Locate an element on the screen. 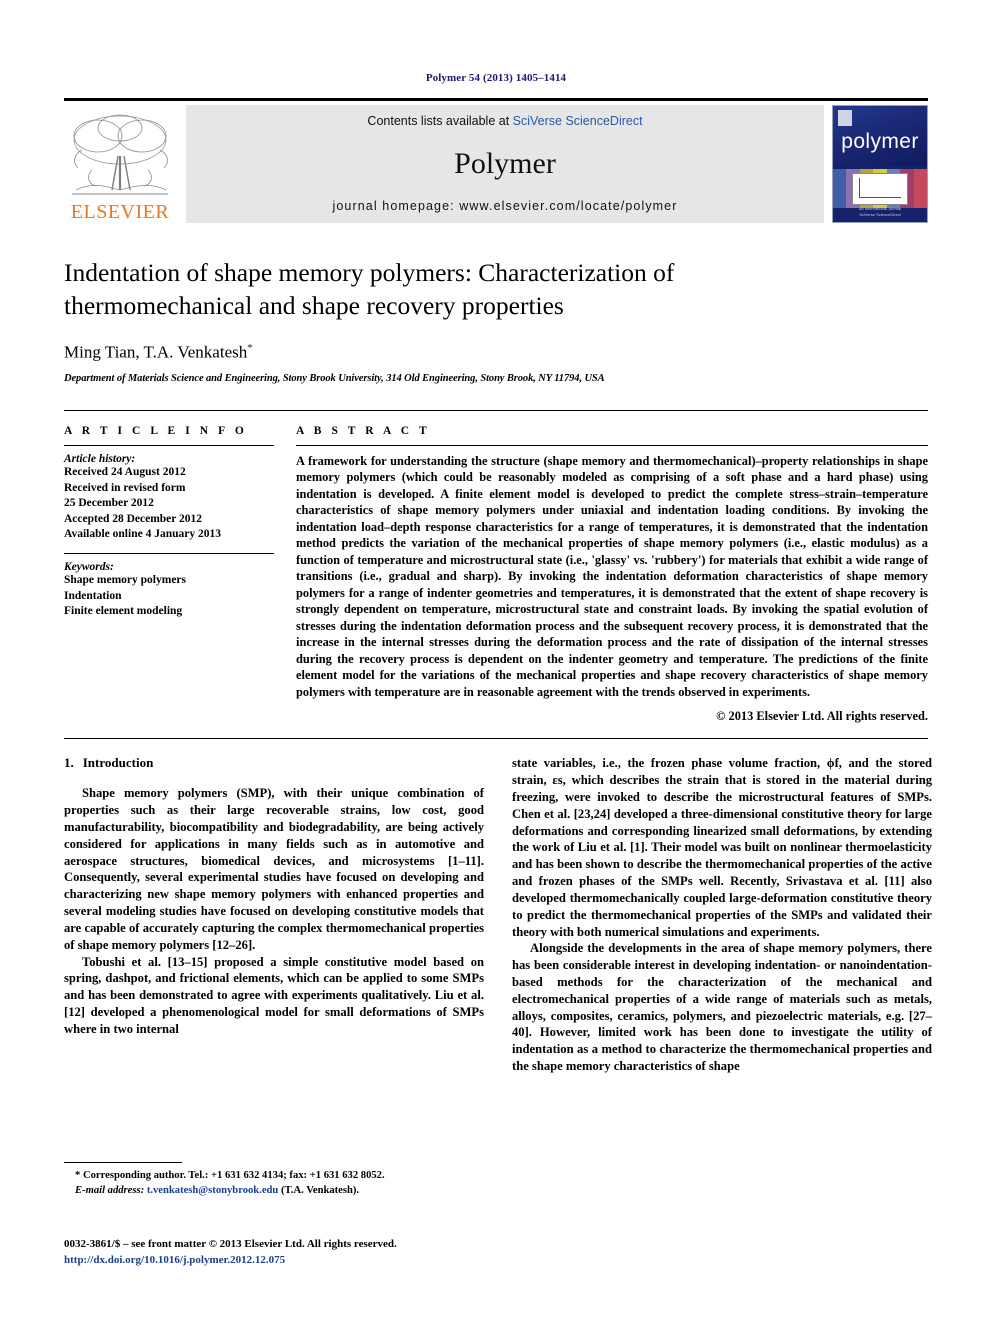 The width and height of the screenshot is (992, 1323). elsevier-logo: ELSEVIER is located at coordinates (120, 164).